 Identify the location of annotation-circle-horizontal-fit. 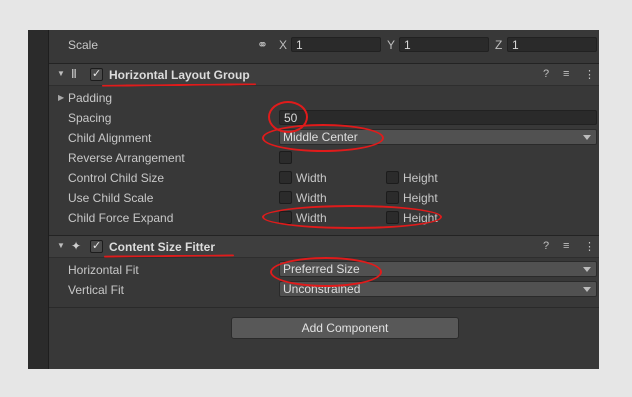
(326, 272).